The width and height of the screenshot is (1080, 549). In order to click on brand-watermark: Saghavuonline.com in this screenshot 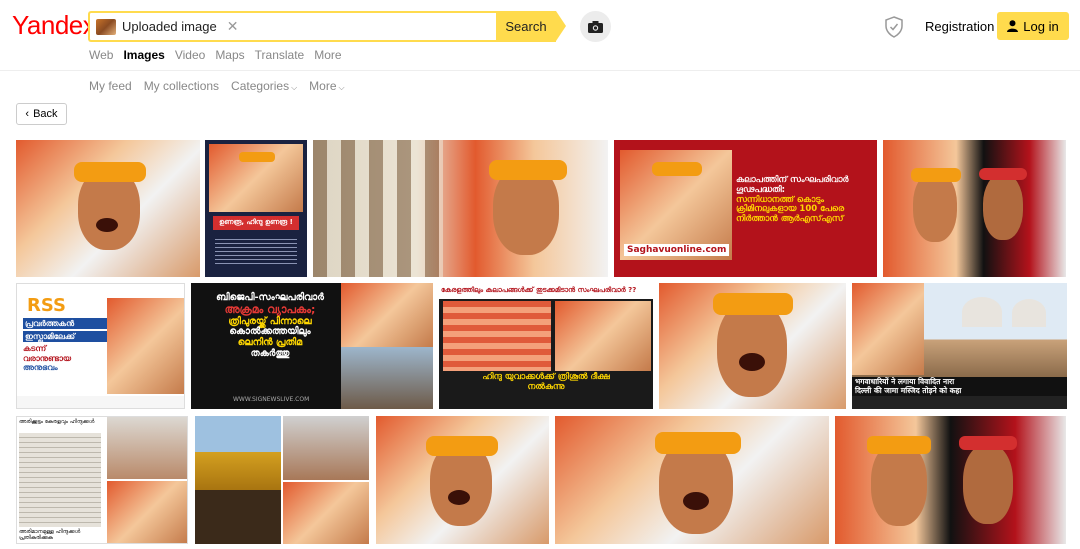, I will do `click(677, 250)`.